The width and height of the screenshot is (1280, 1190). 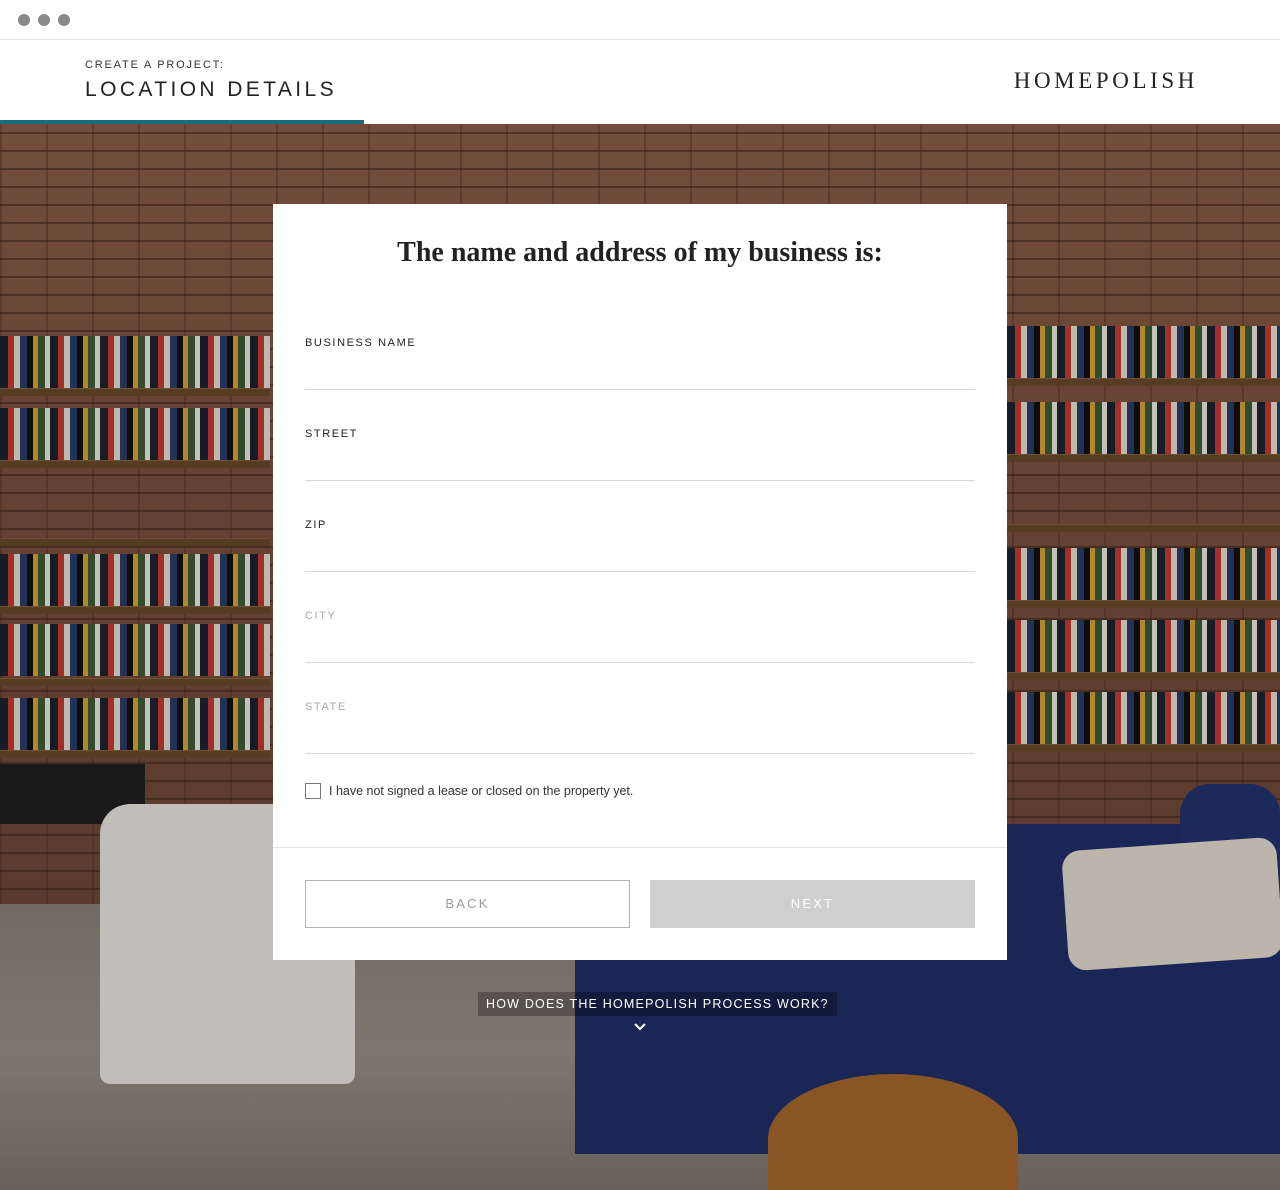 I want to click on zip-label: ZIP, so click(x=316, y=525).